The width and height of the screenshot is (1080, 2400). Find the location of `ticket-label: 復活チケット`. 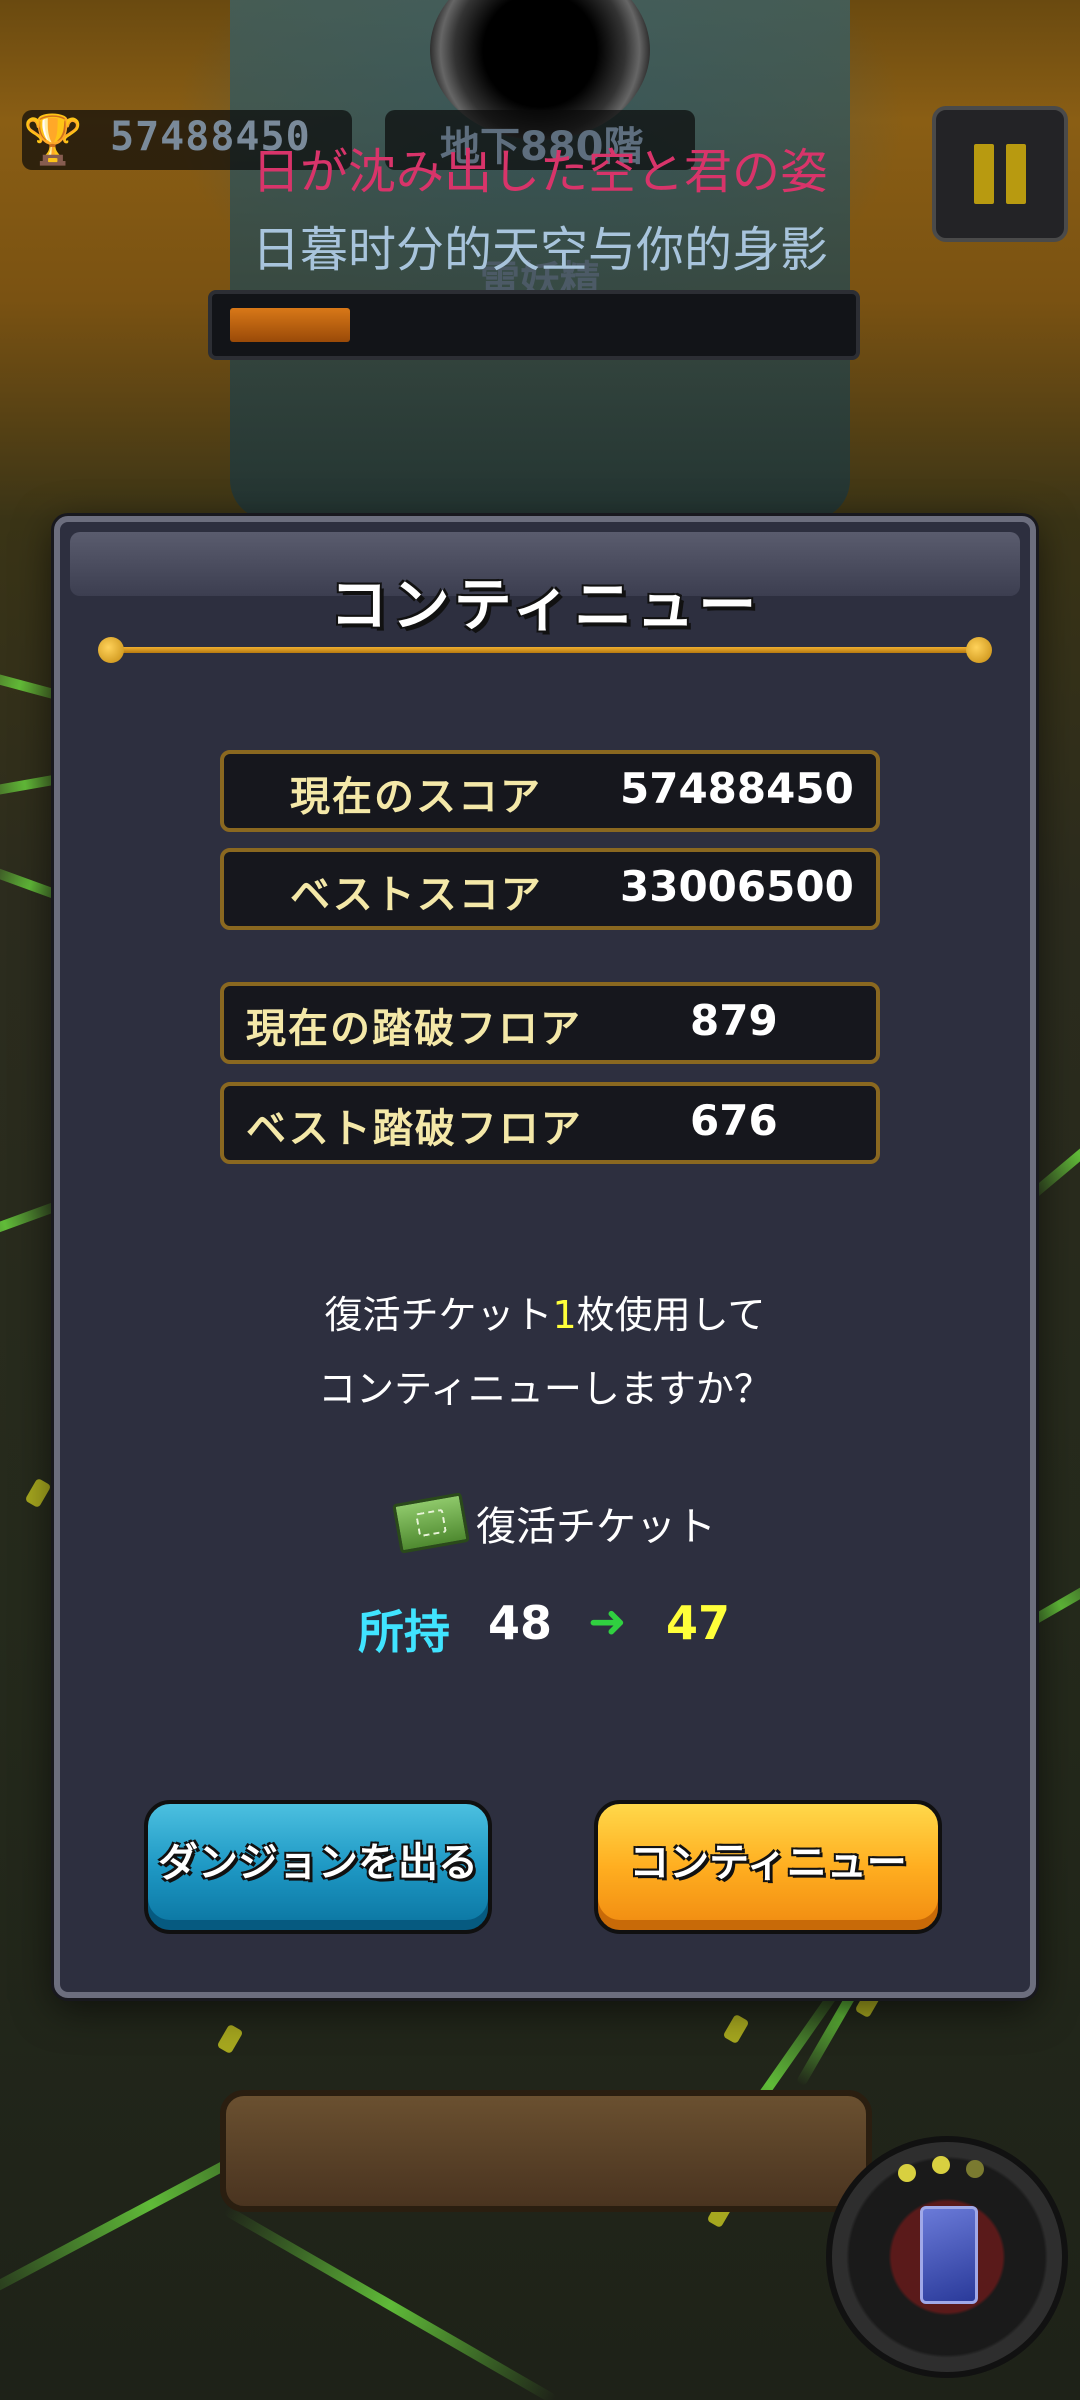

ticket-label: 復活チケット is located at coordinates (596, 1527).